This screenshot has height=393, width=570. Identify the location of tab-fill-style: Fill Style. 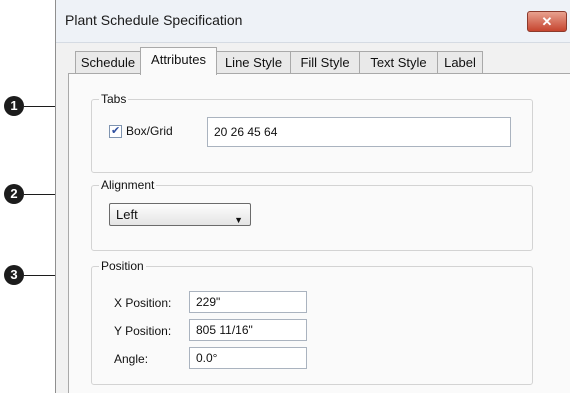
(325, 62).